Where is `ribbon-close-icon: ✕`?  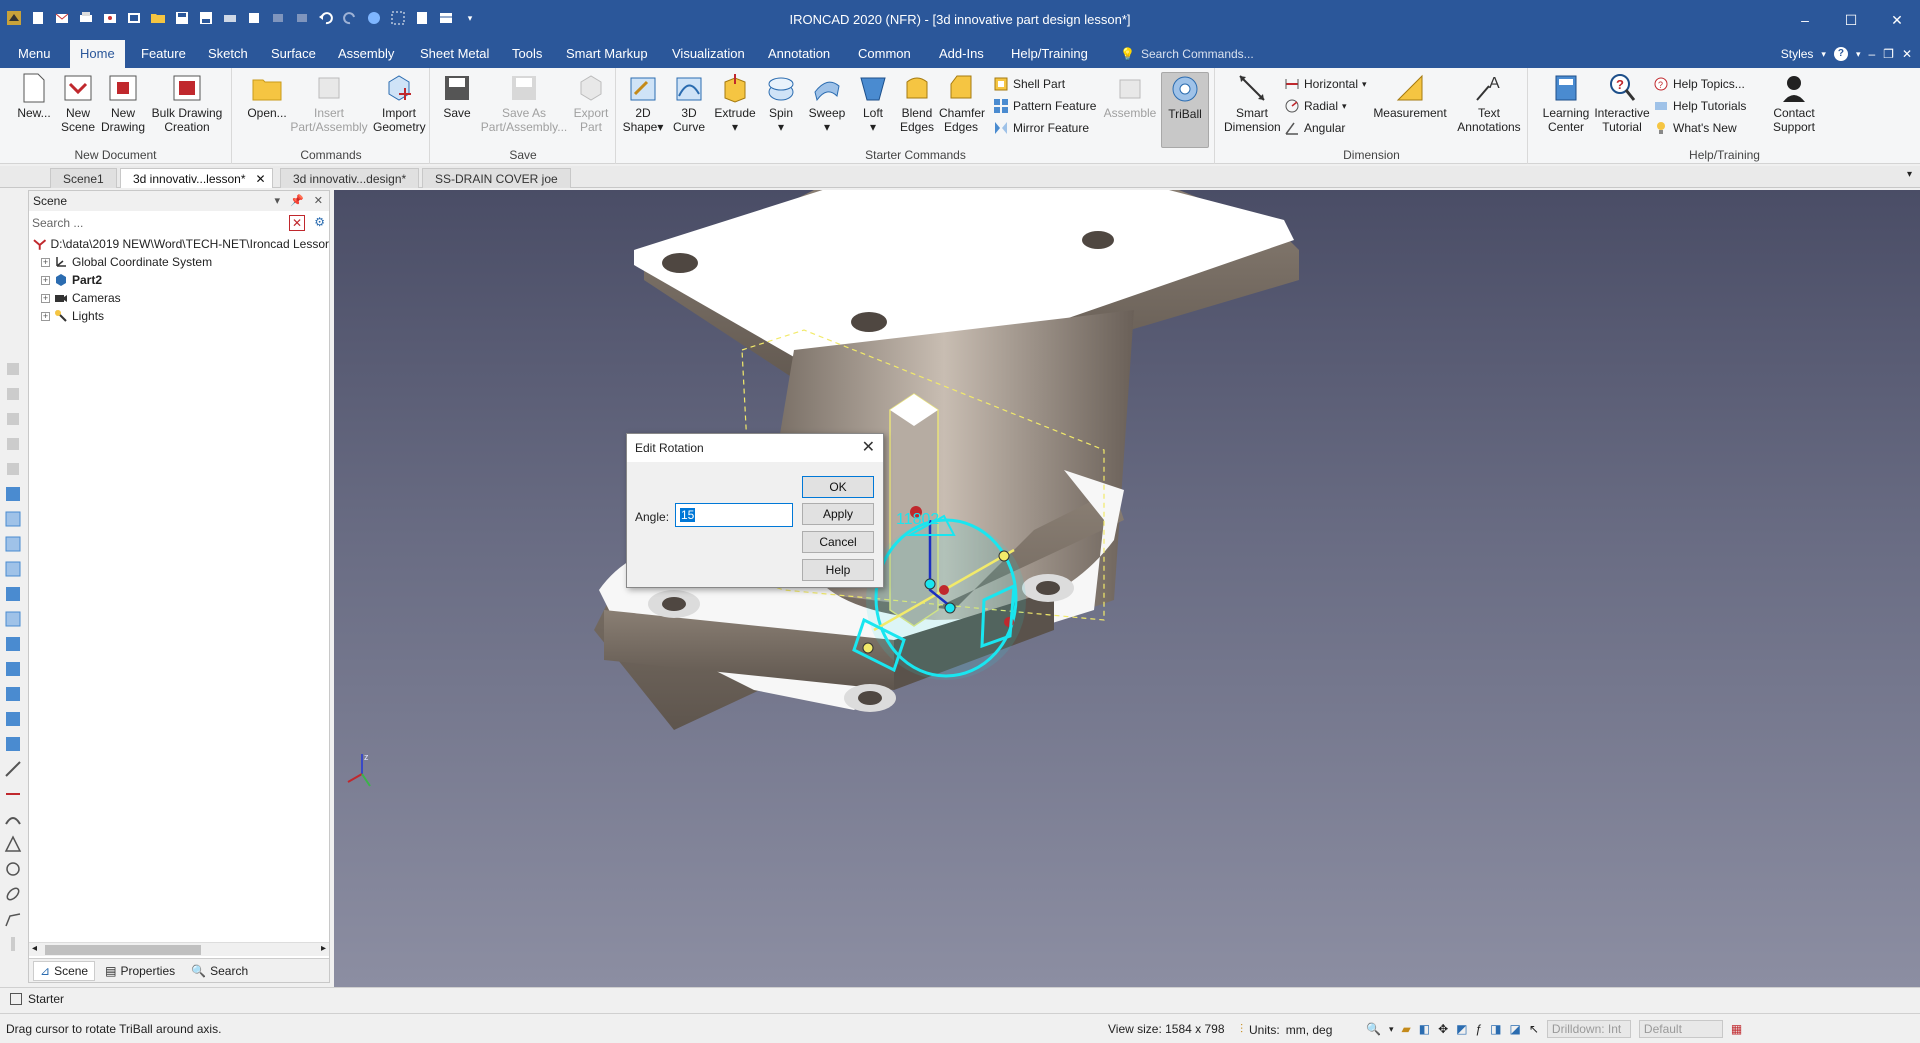 ribbon-close-icon: ✕ is located at coordinates (1907, 54).